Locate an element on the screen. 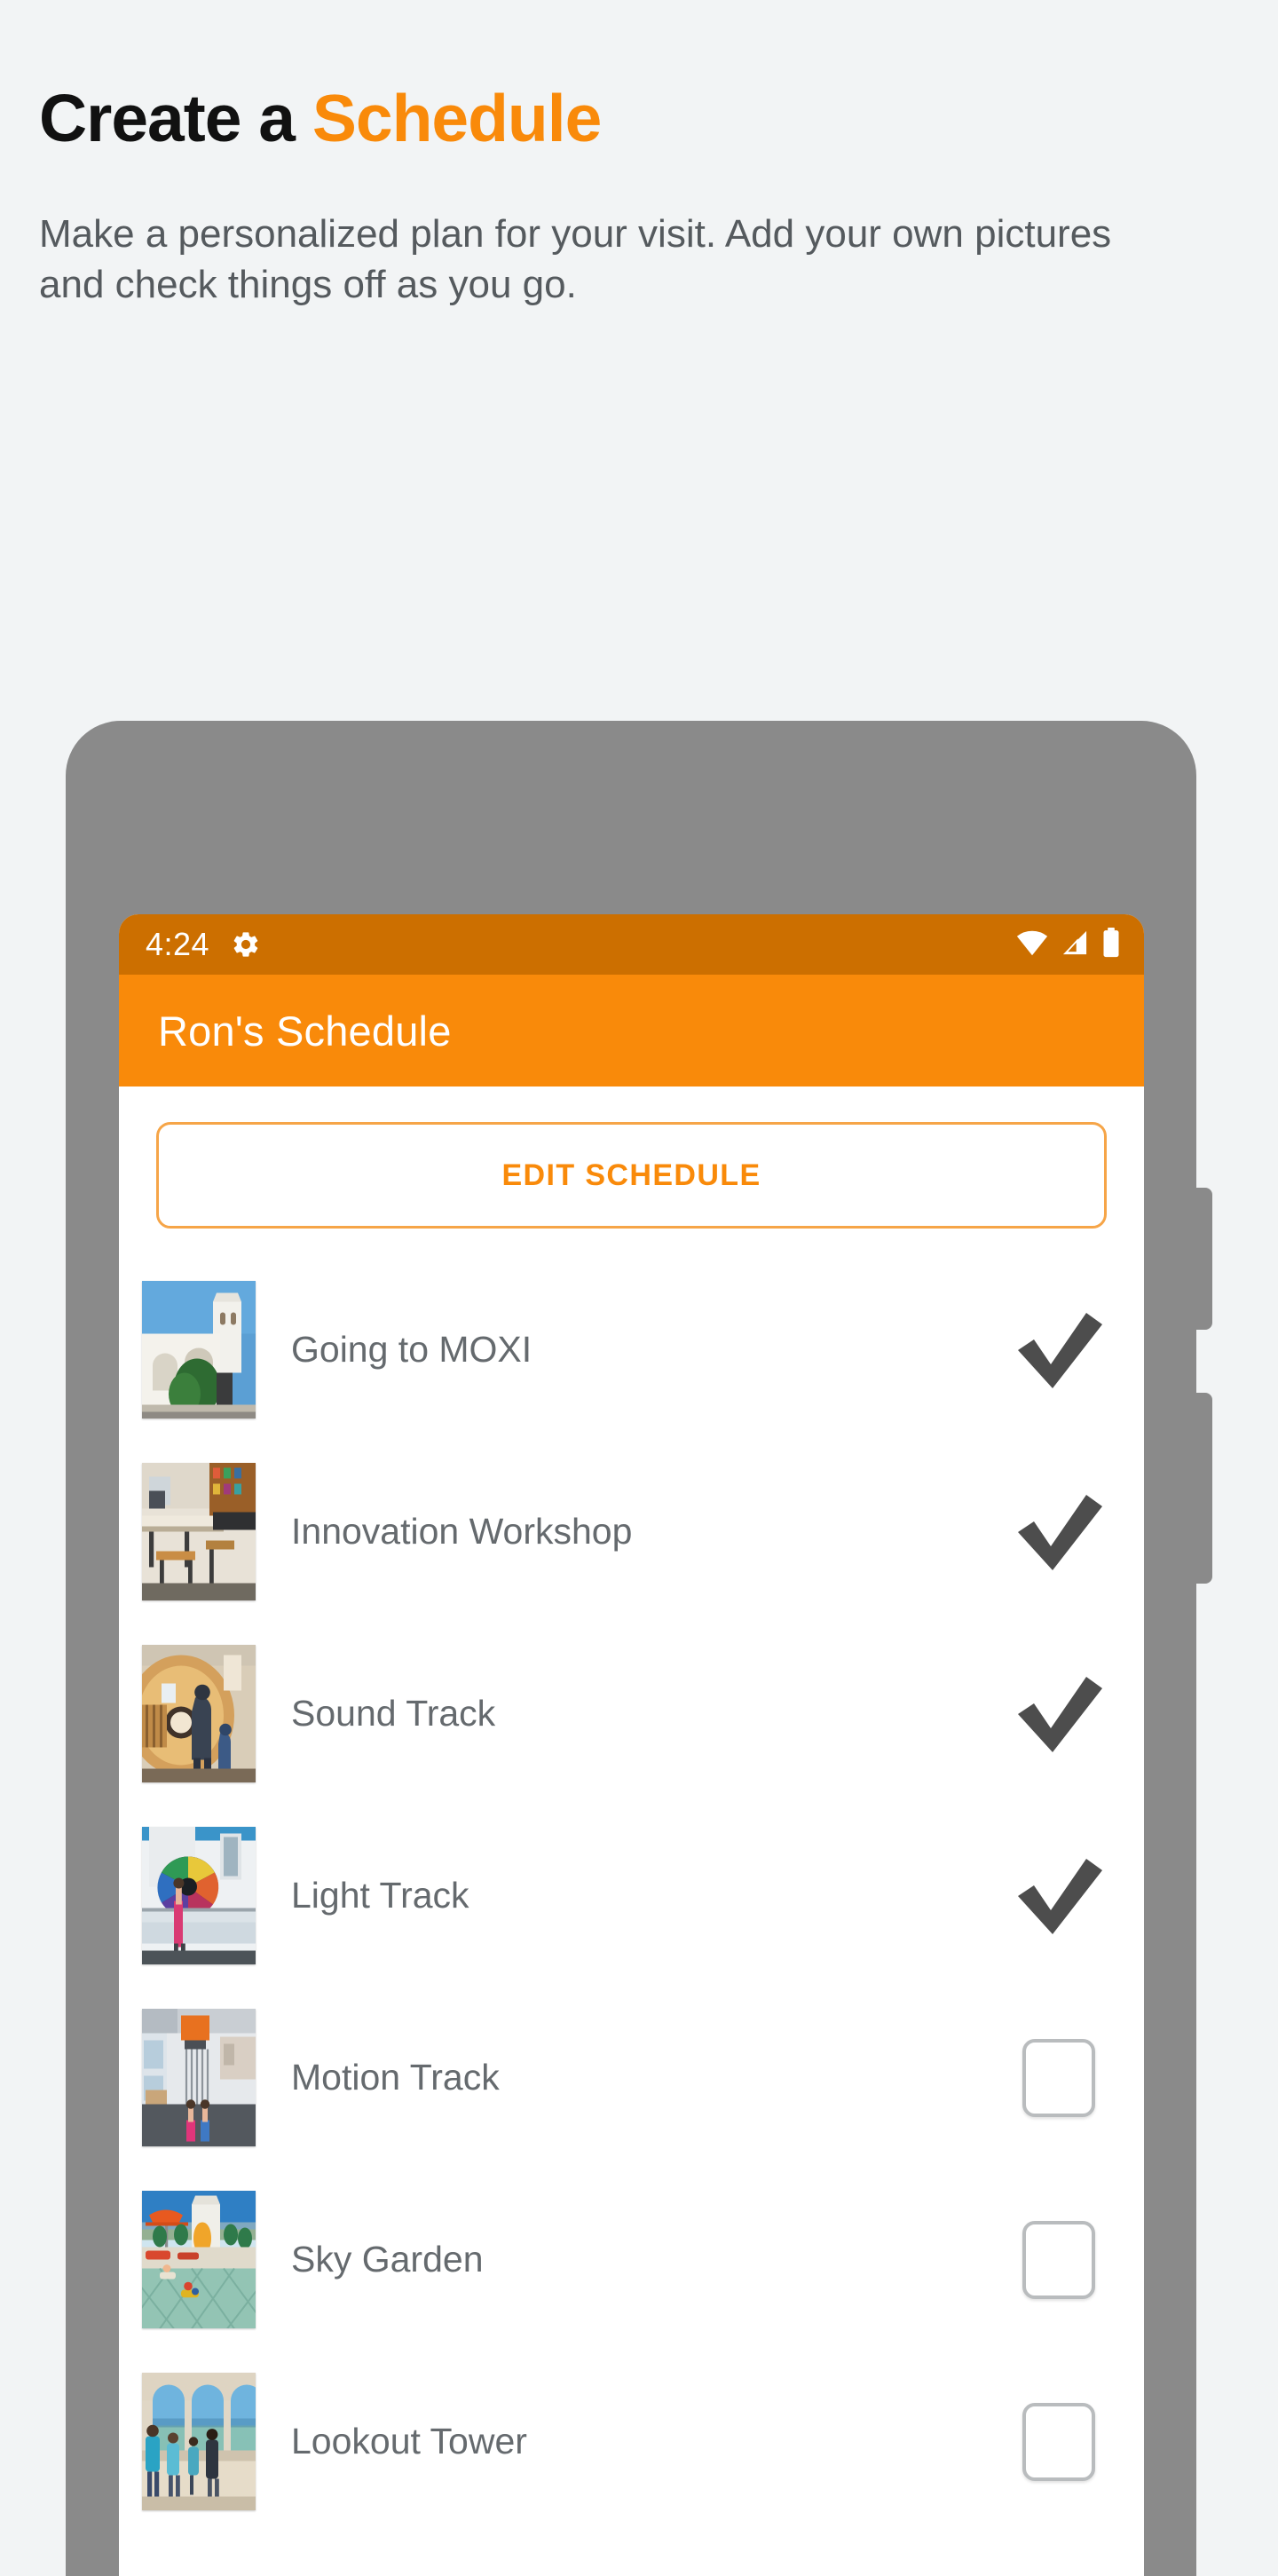 The height and width of the screenshot is (2576, 1278). phone-volume-button is located at coordinates (1204, 1259).